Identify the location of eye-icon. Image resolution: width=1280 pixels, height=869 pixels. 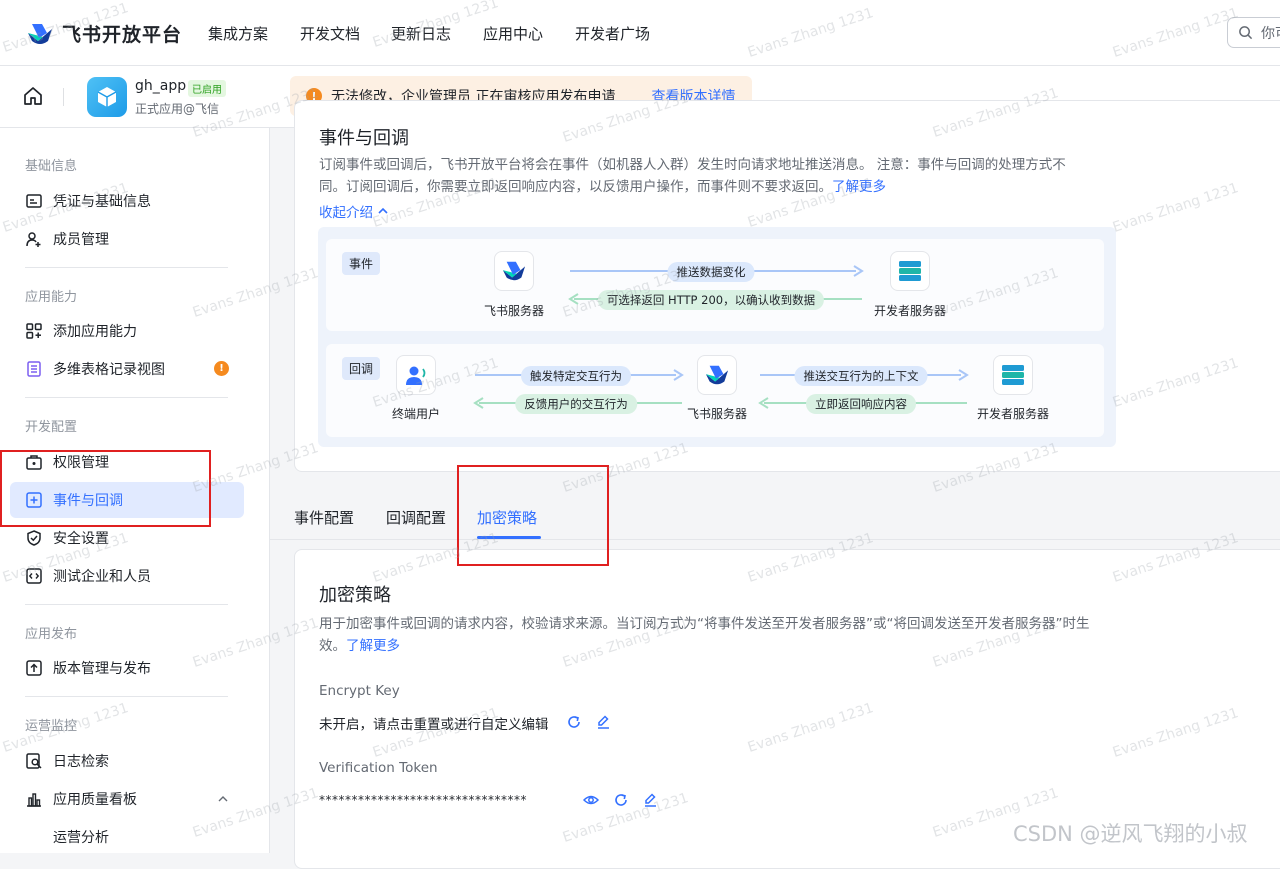
(591, 800).